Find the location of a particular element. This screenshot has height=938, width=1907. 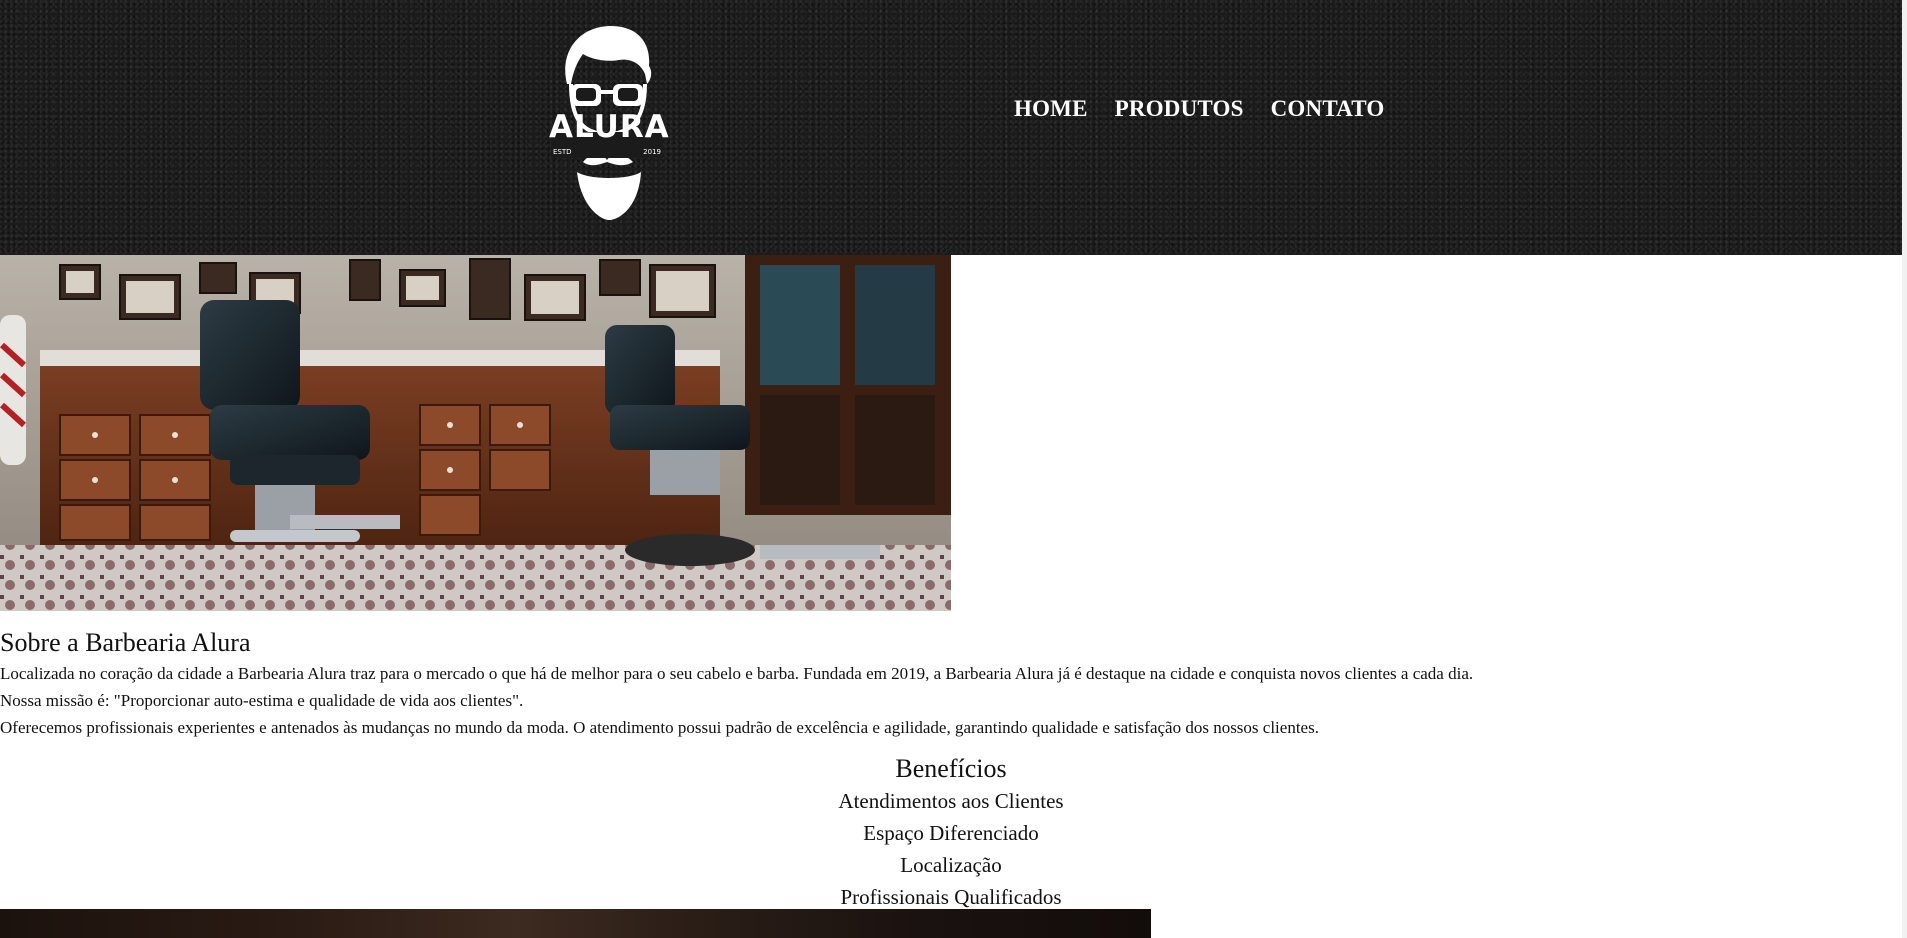

benefit-item: Espaço Diferenciado is located at coordinates (951, 833).